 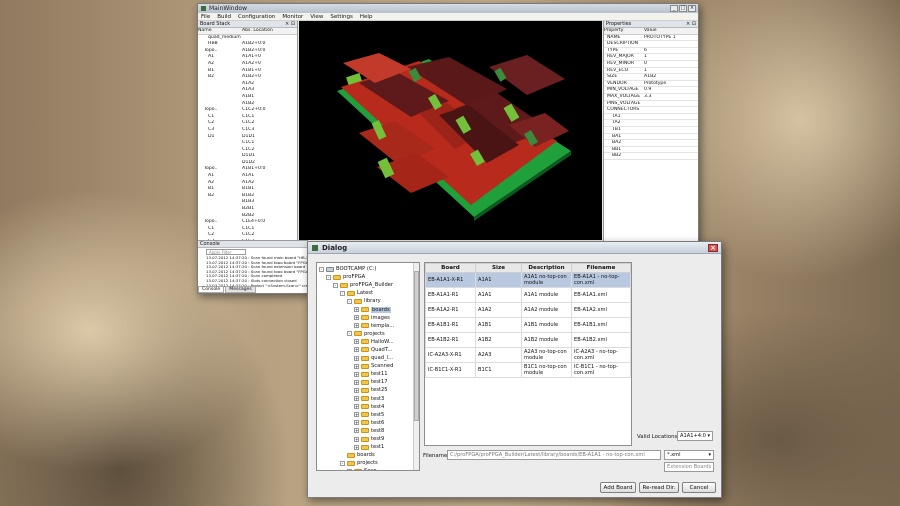 I want to click on add-board-button: Add Board, so click(x=618, y=487).